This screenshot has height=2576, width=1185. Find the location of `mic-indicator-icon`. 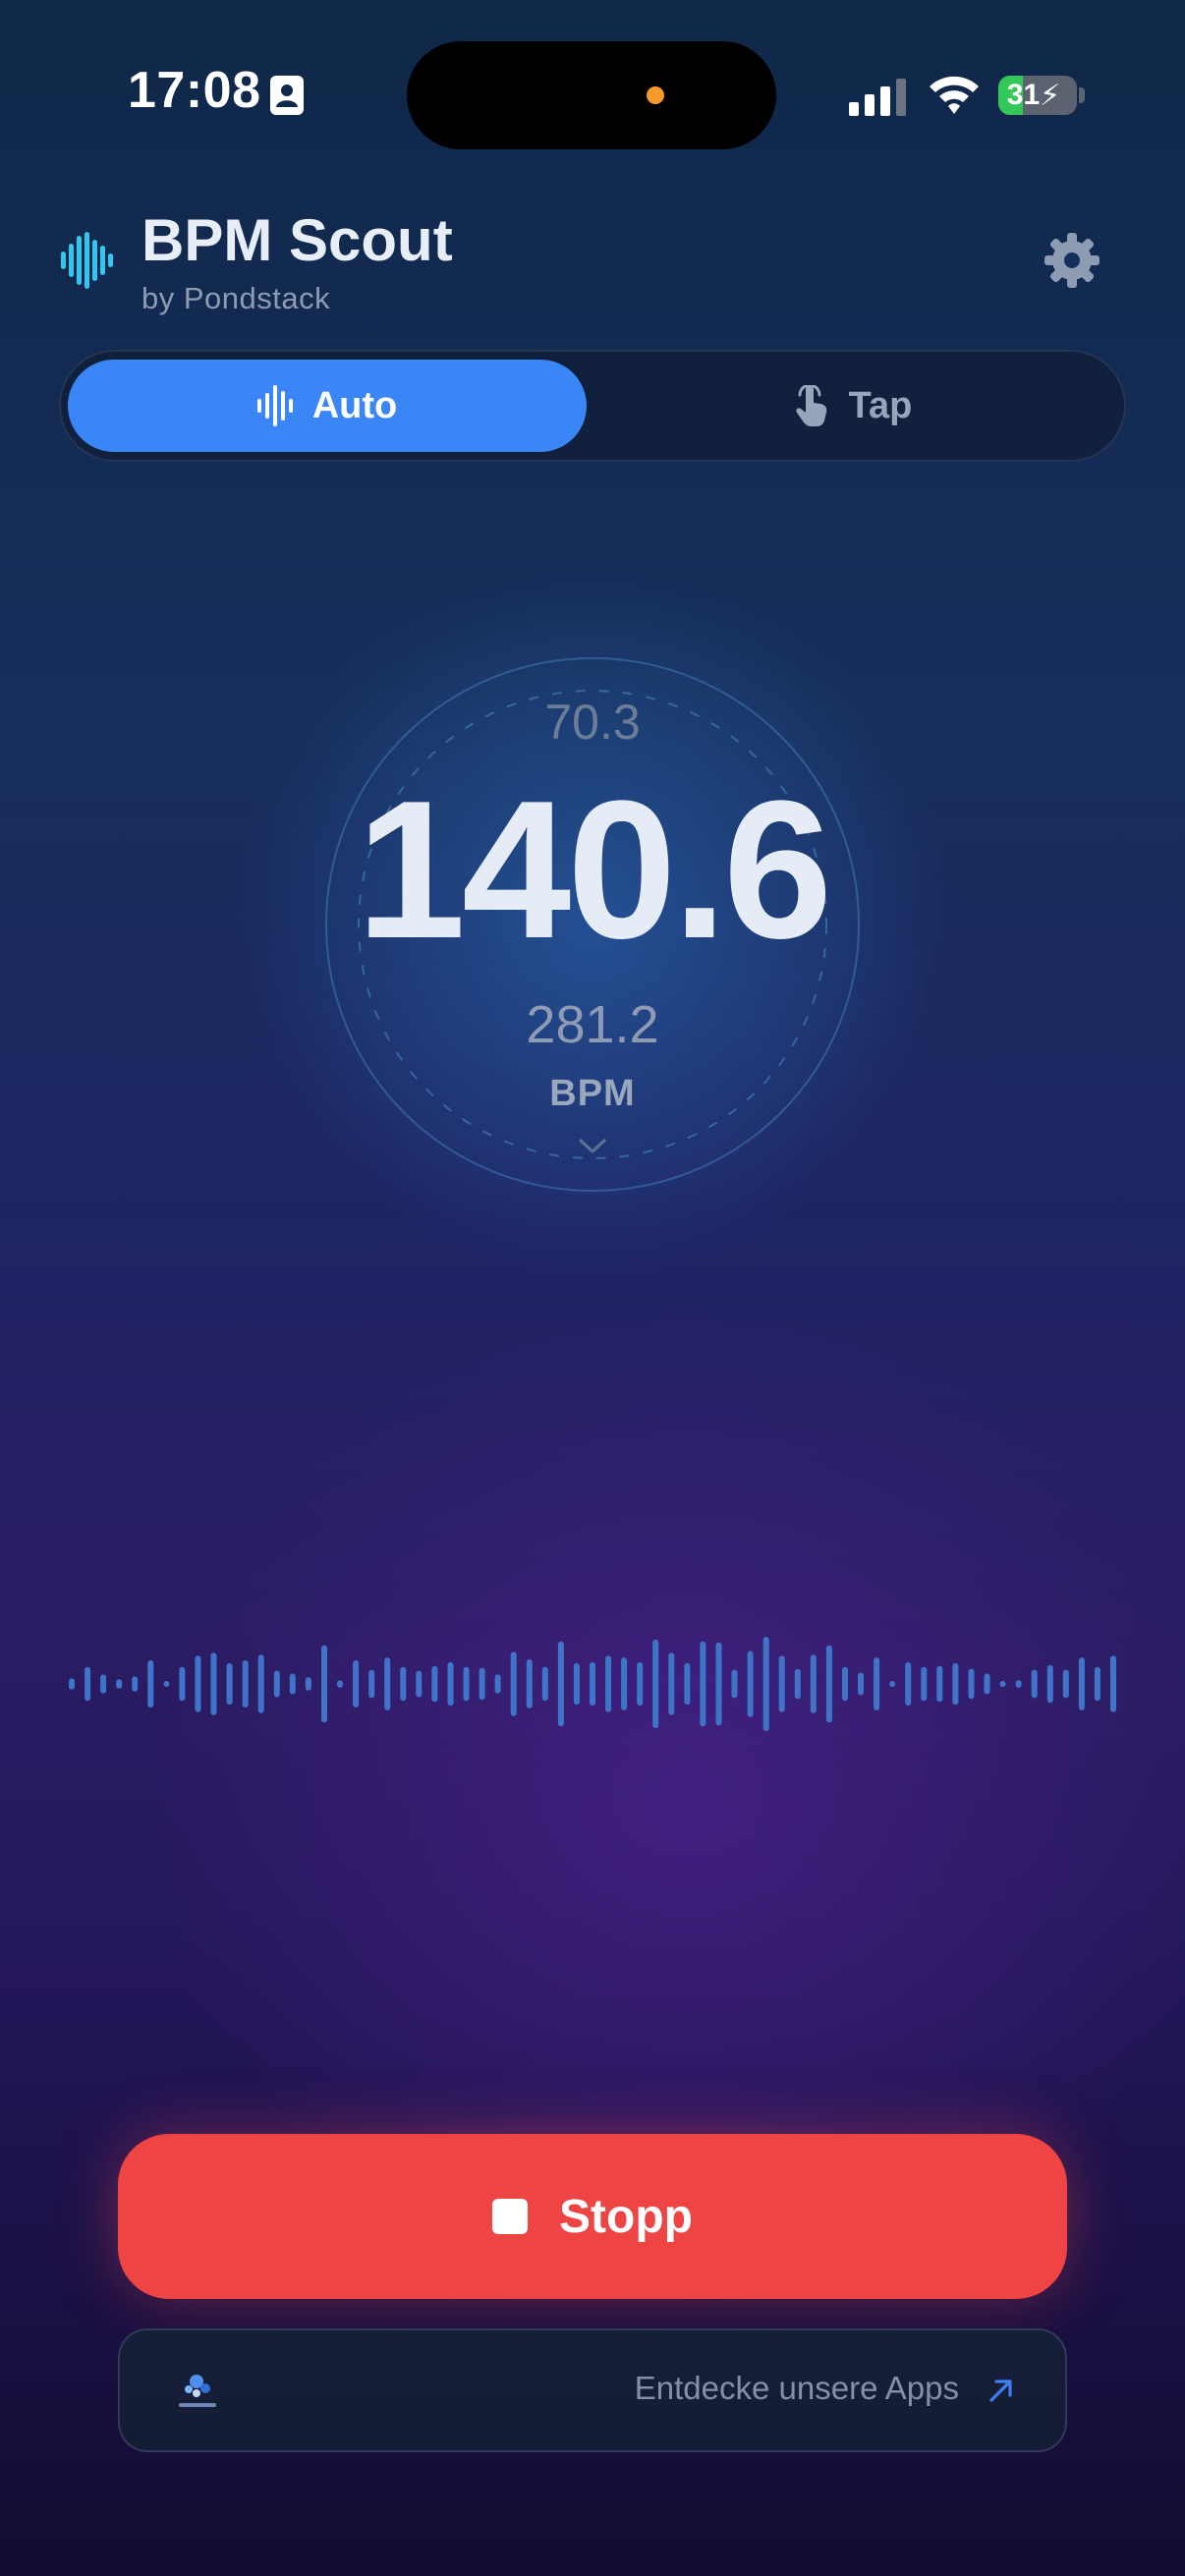

mic-indicator-icon is located at coordinates (656, 95).